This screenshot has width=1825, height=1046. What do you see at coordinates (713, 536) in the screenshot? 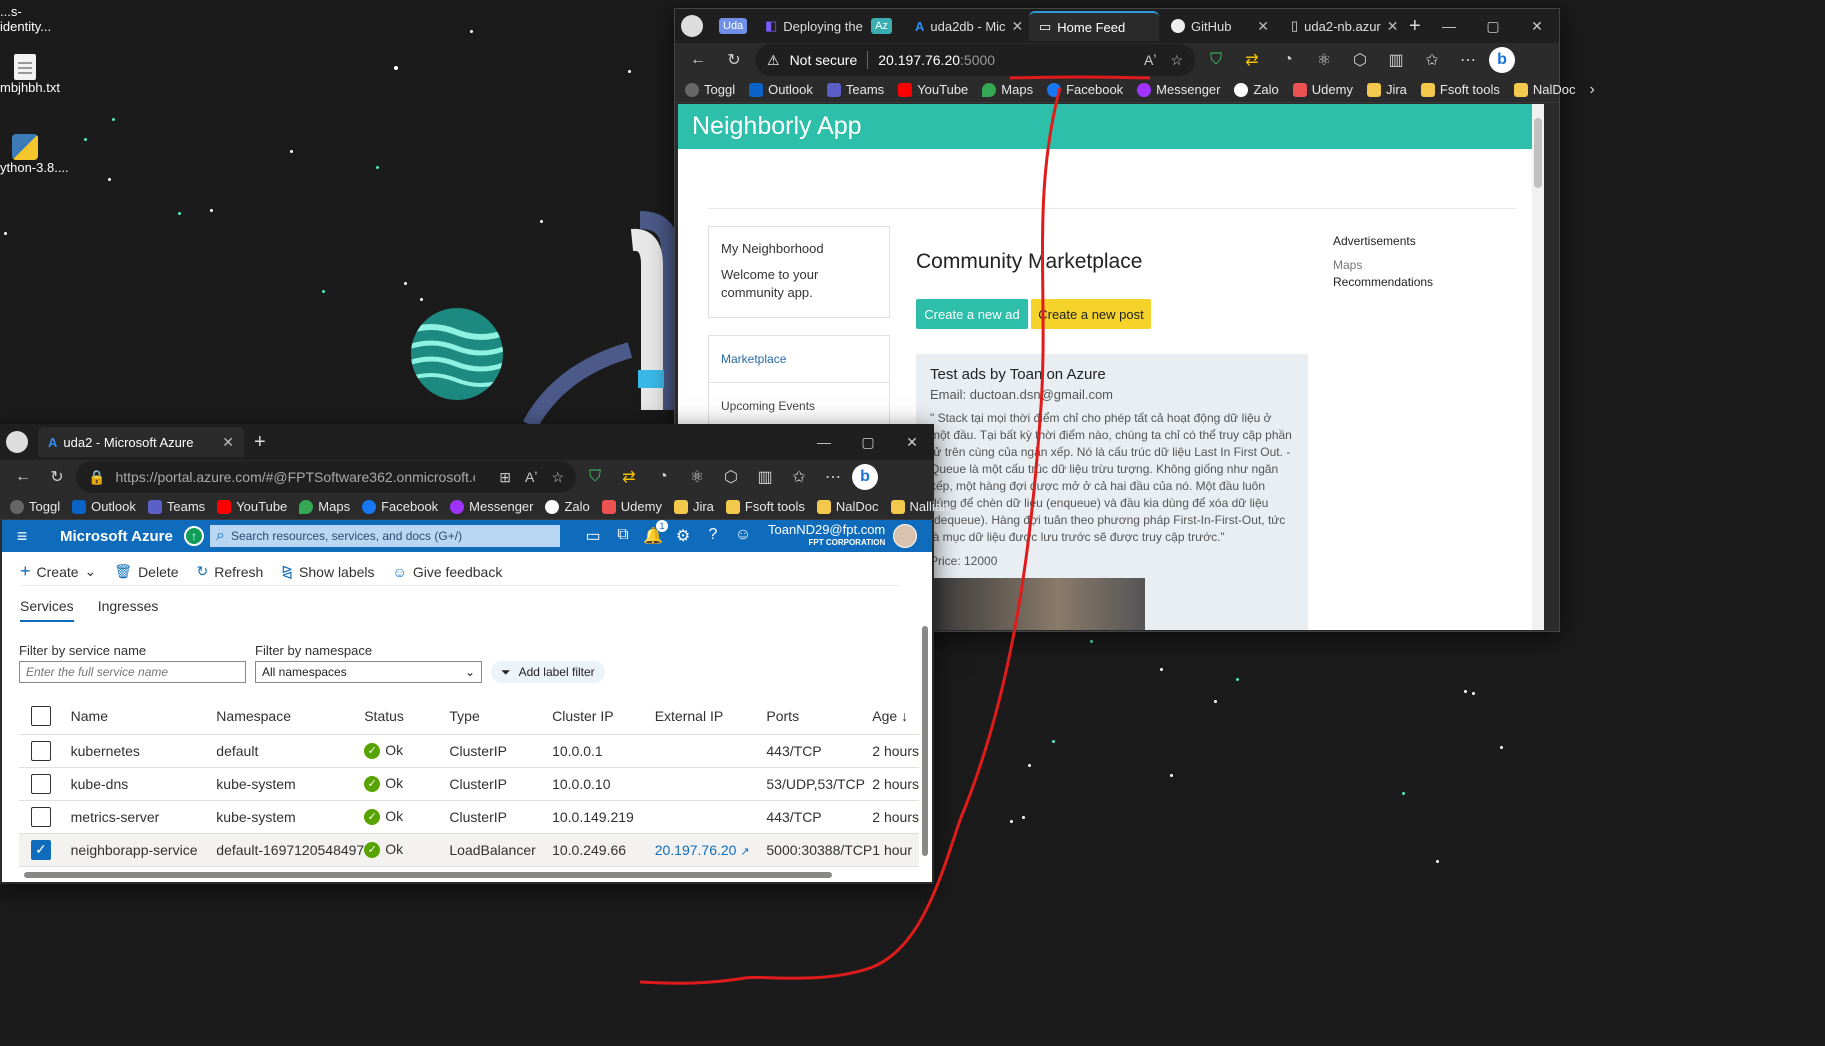
I see `help-icon: ?` at bounding box center [713, 536].